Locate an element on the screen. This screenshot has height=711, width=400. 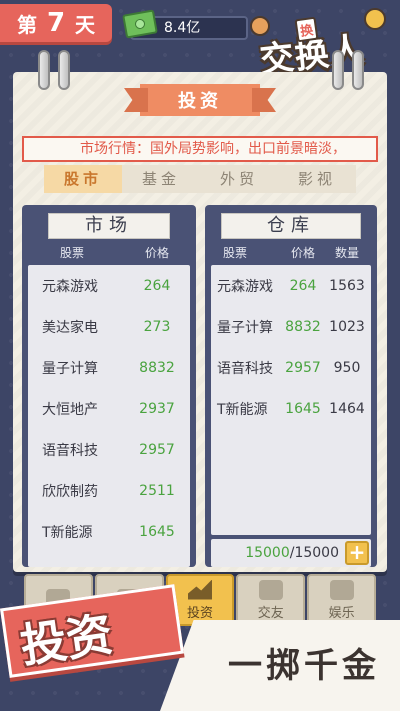
tab-funds: 基金 is located at coordinates (161, 179).